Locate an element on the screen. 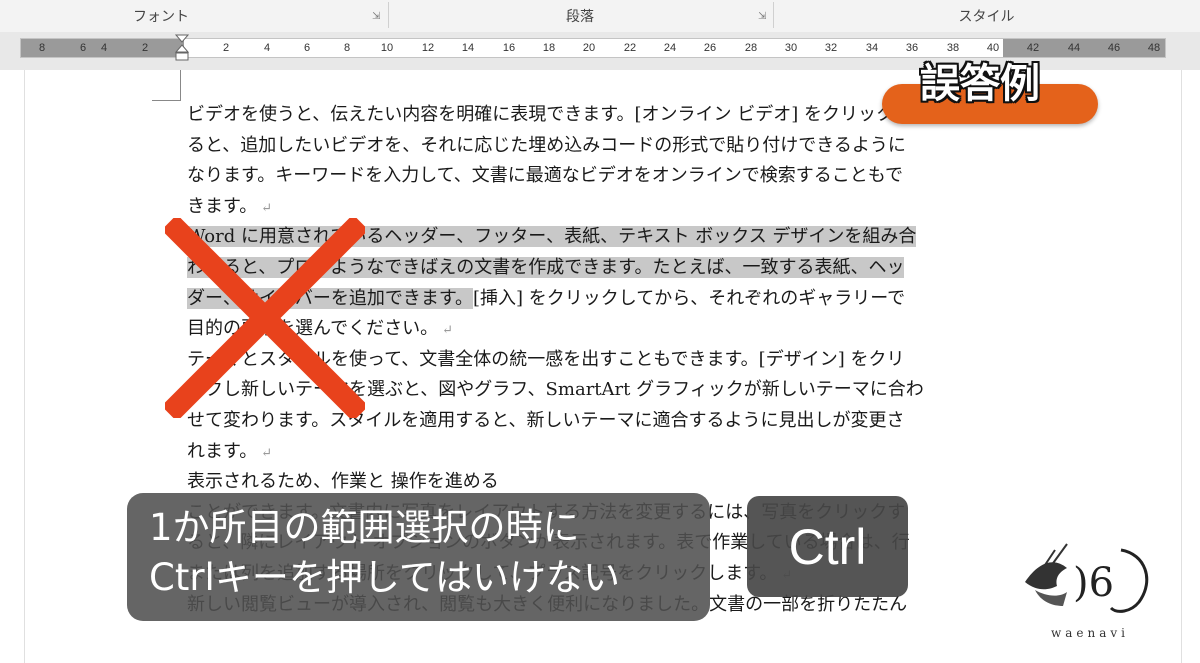 The height and width of the screenshot is (663, 1200). ctrl-key-badge: Ctrl is located at coordinates (827, 546).